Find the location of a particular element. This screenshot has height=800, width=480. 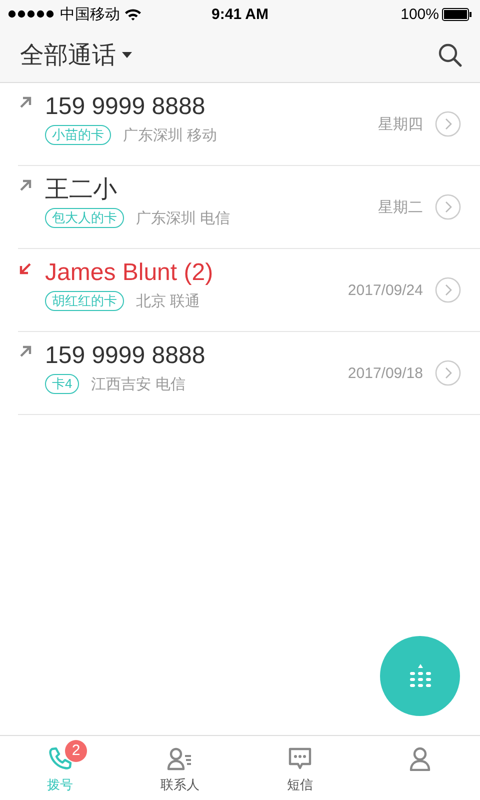

caret-icon is located at coordinates (127, 55).